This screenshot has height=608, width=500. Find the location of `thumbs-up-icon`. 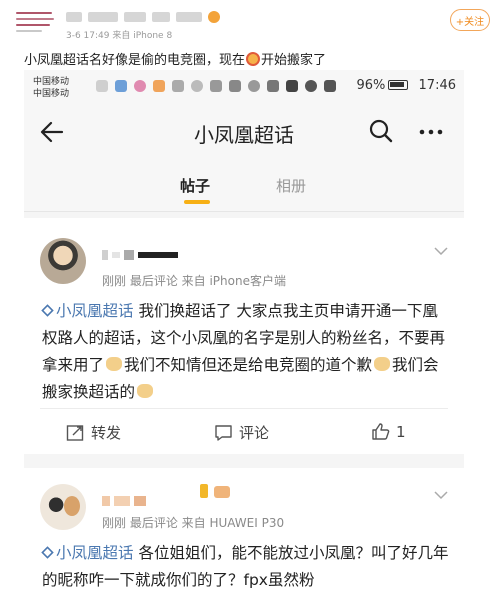

thumbs-up-icon is located at coordinates (381, 431).